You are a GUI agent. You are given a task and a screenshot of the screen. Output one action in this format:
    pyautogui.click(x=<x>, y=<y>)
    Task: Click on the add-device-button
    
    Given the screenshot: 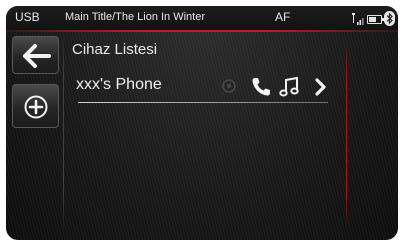 What is the action you would take?
    pyautogui.click(x=35, y=106)
    